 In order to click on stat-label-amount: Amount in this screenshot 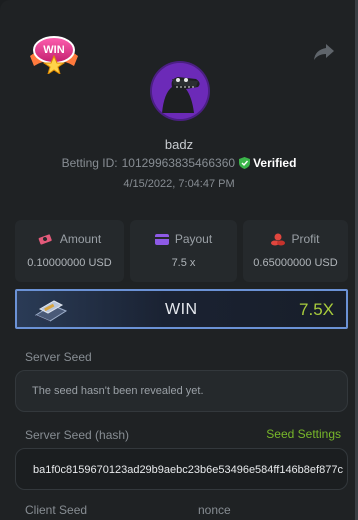, I will do `click(80, 239)`.